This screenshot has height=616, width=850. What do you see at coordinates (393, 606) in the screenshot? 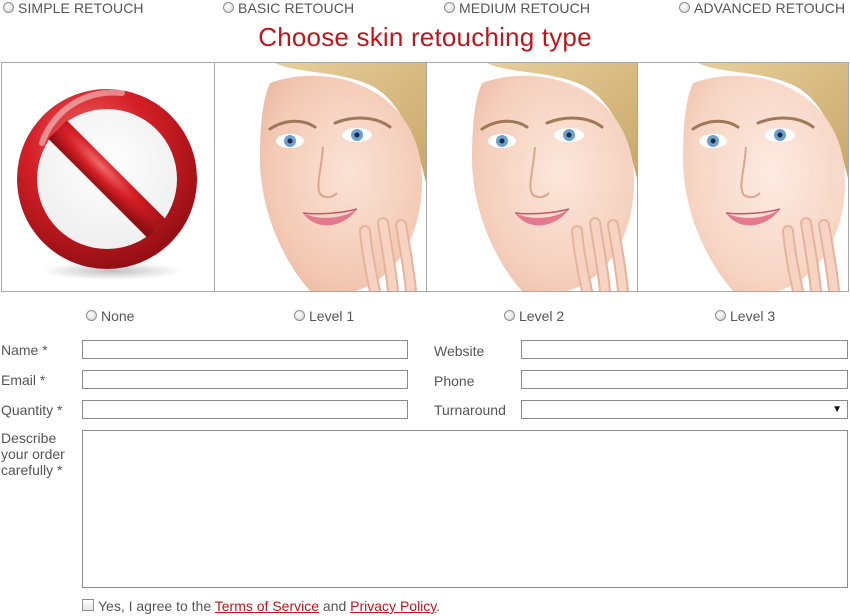
I see `privacy-policy-link: Privacy Policy` at bounding box center [393, 606].